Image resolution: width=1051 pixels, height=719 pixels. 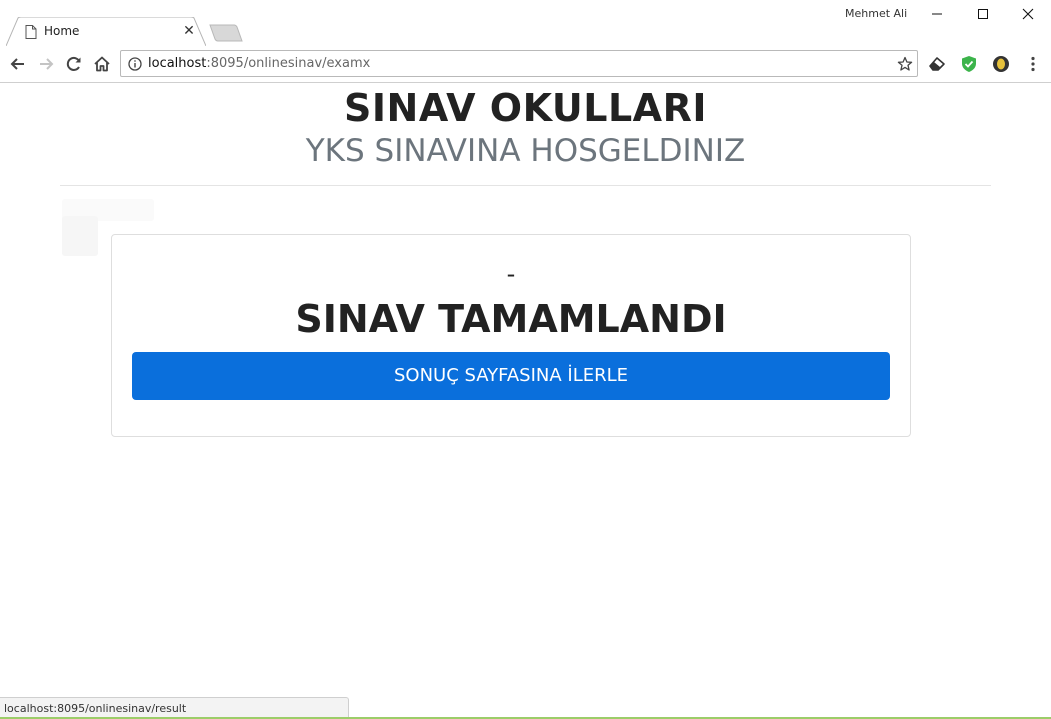 What do you see at coordinates (876, 13) in the screenshot?
I see `profile-name: Mehmet Ali` at bounding box center [876, 13].